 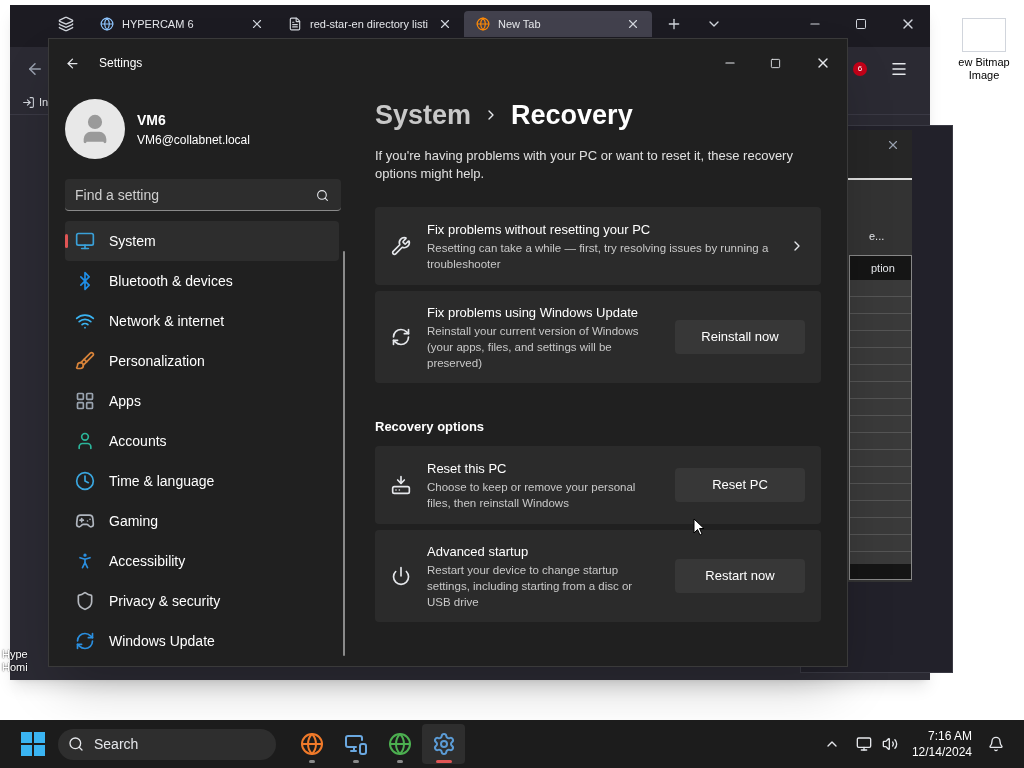 I want to click on action-button: Reinstall now, so click(x=740, y=337).